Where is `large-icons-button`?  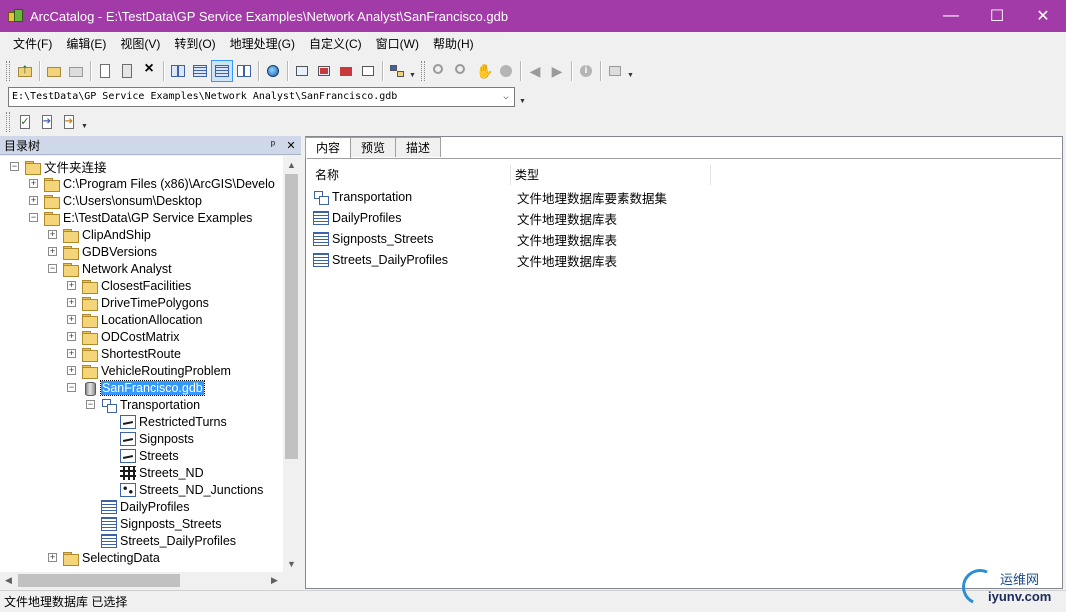 large-icons-button is located at coordinates (178, 71).